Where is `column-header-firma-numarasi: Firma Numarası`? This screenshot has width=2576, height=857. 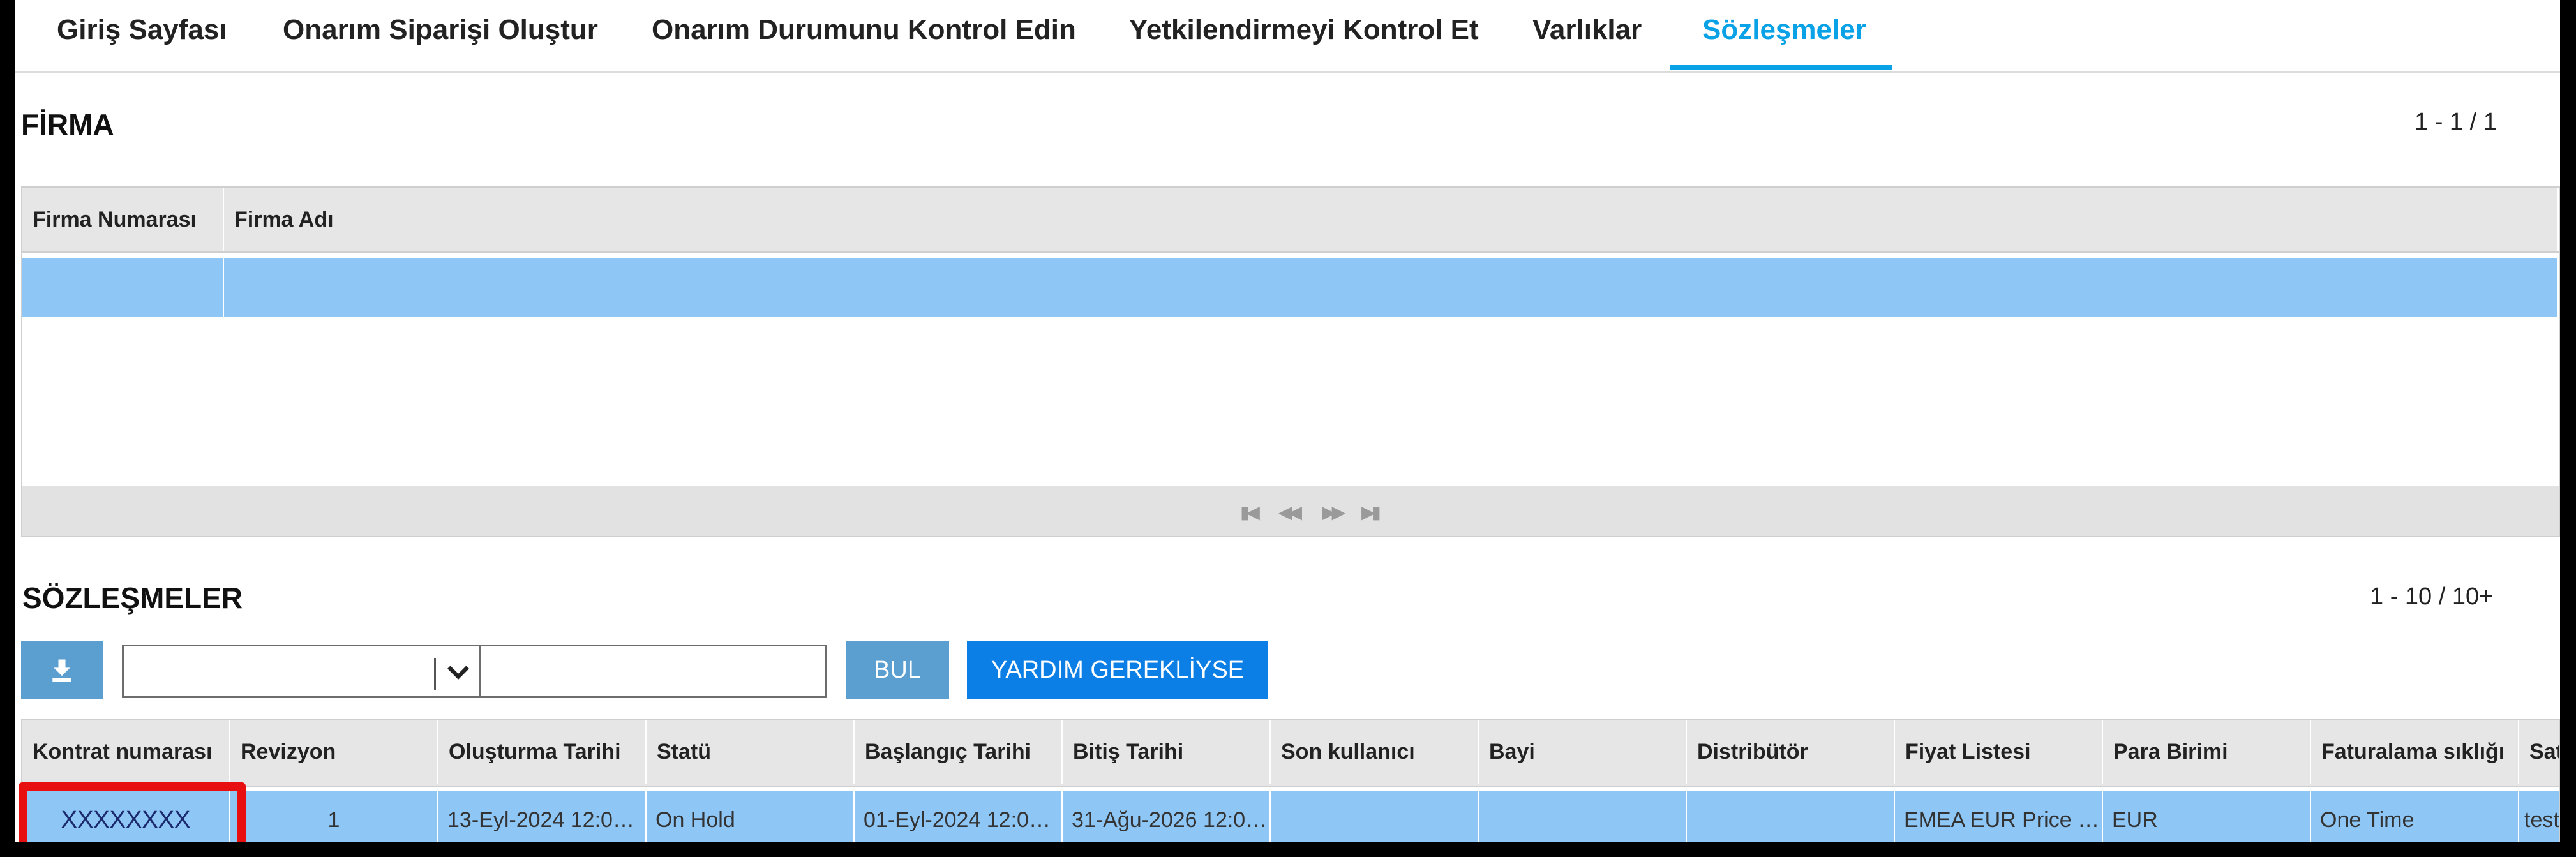 column-header-firma-numarasi: Firma Numarası is located at coordinates (123, 220).